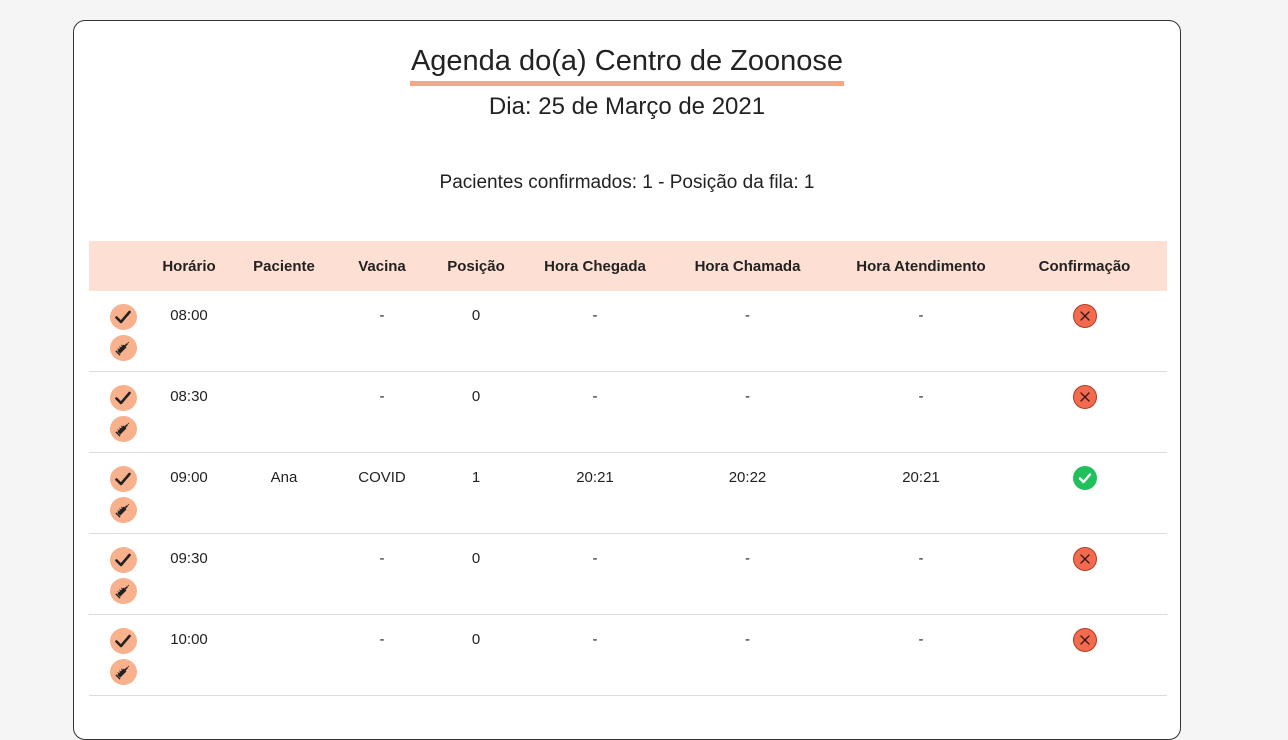 The image size is (1288, 740). Describe the element at coordinates (595, 493) in the screenshot. I see `cell-hora-chegada: 20:21` at that location.